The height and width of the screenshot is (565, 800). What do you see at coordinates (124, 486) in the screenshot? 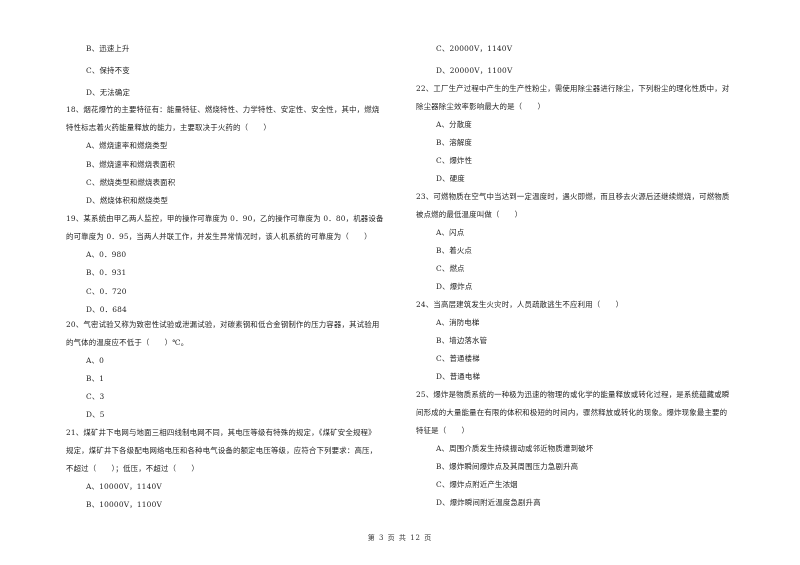
I see `q21-option-a: A、10000V，1140V` at bounding box center [124, 486].